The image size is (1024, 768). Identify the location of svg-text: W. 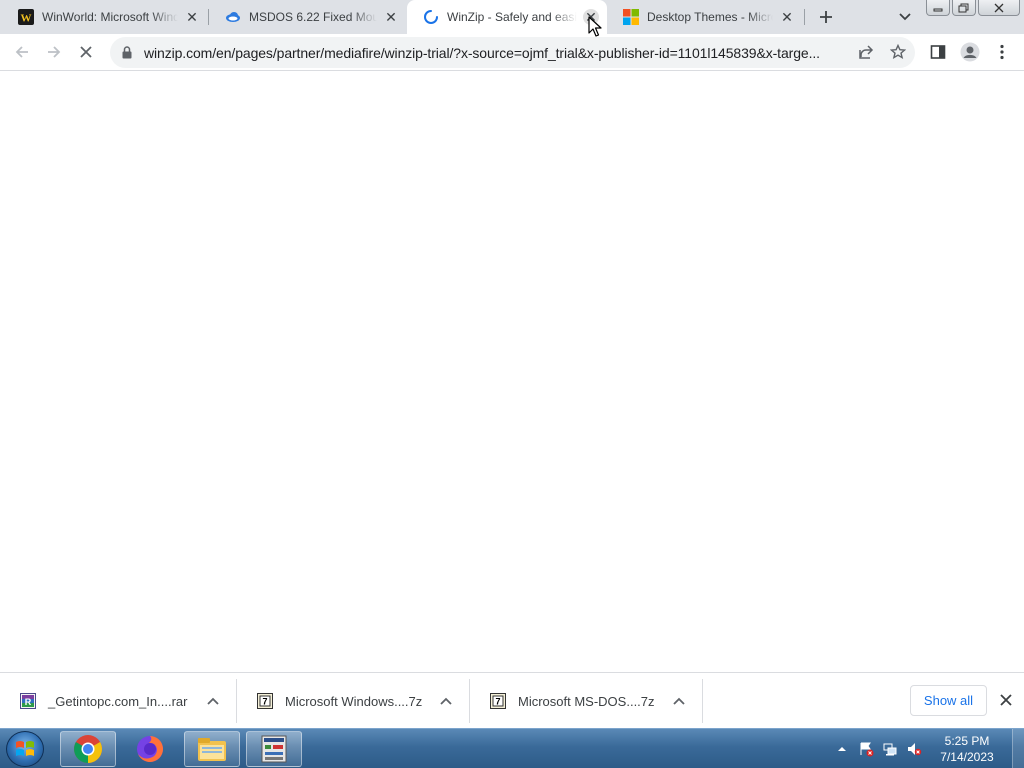
(26, 19).